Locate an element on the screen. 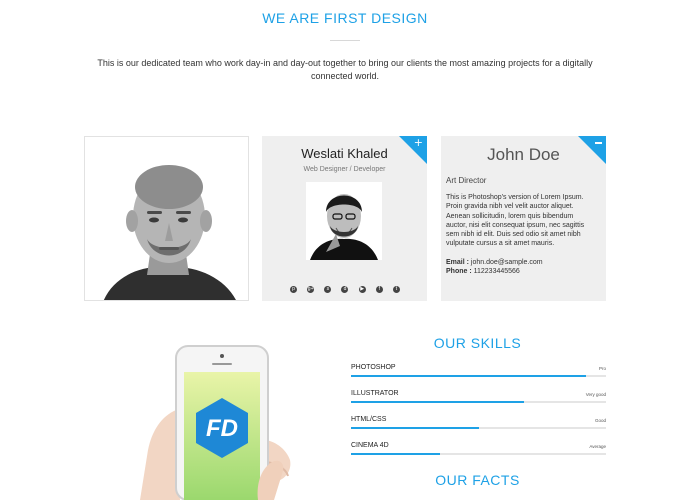 The image size is (690, 500). skill-name: ILLUSTRATOR is located at coordinates (375, 393).